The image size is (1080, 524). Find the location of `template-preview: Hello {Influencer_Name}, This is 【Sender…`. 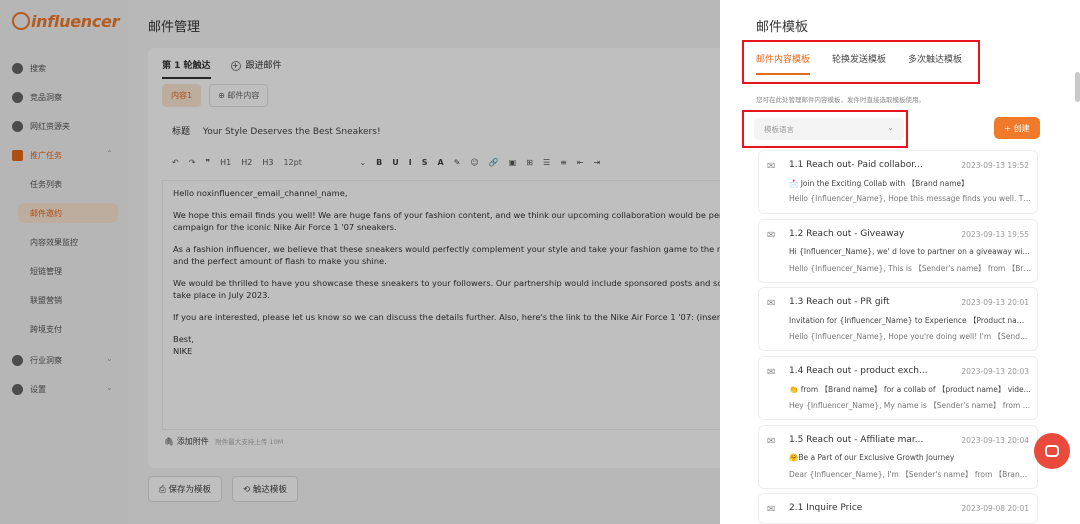

template-preview: Hello {Influencer_Name}, This is 【Sender… is located at coordinates (910, 268).